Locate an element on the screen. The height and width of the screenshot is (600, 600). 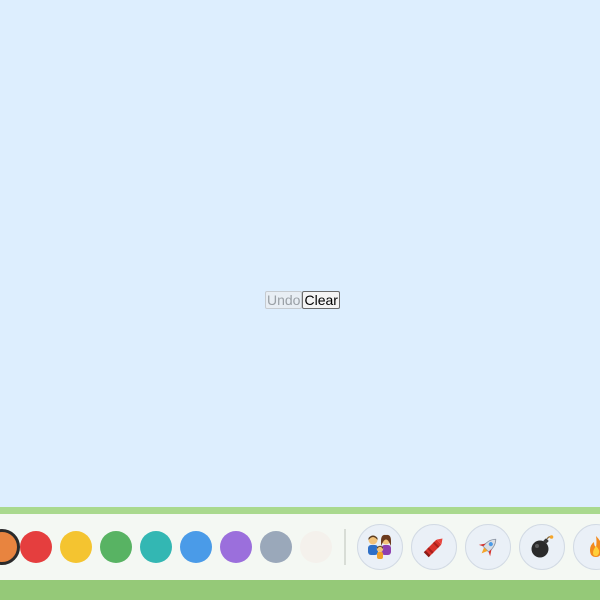
color-swatch-green is located at coordinates (116, 547).